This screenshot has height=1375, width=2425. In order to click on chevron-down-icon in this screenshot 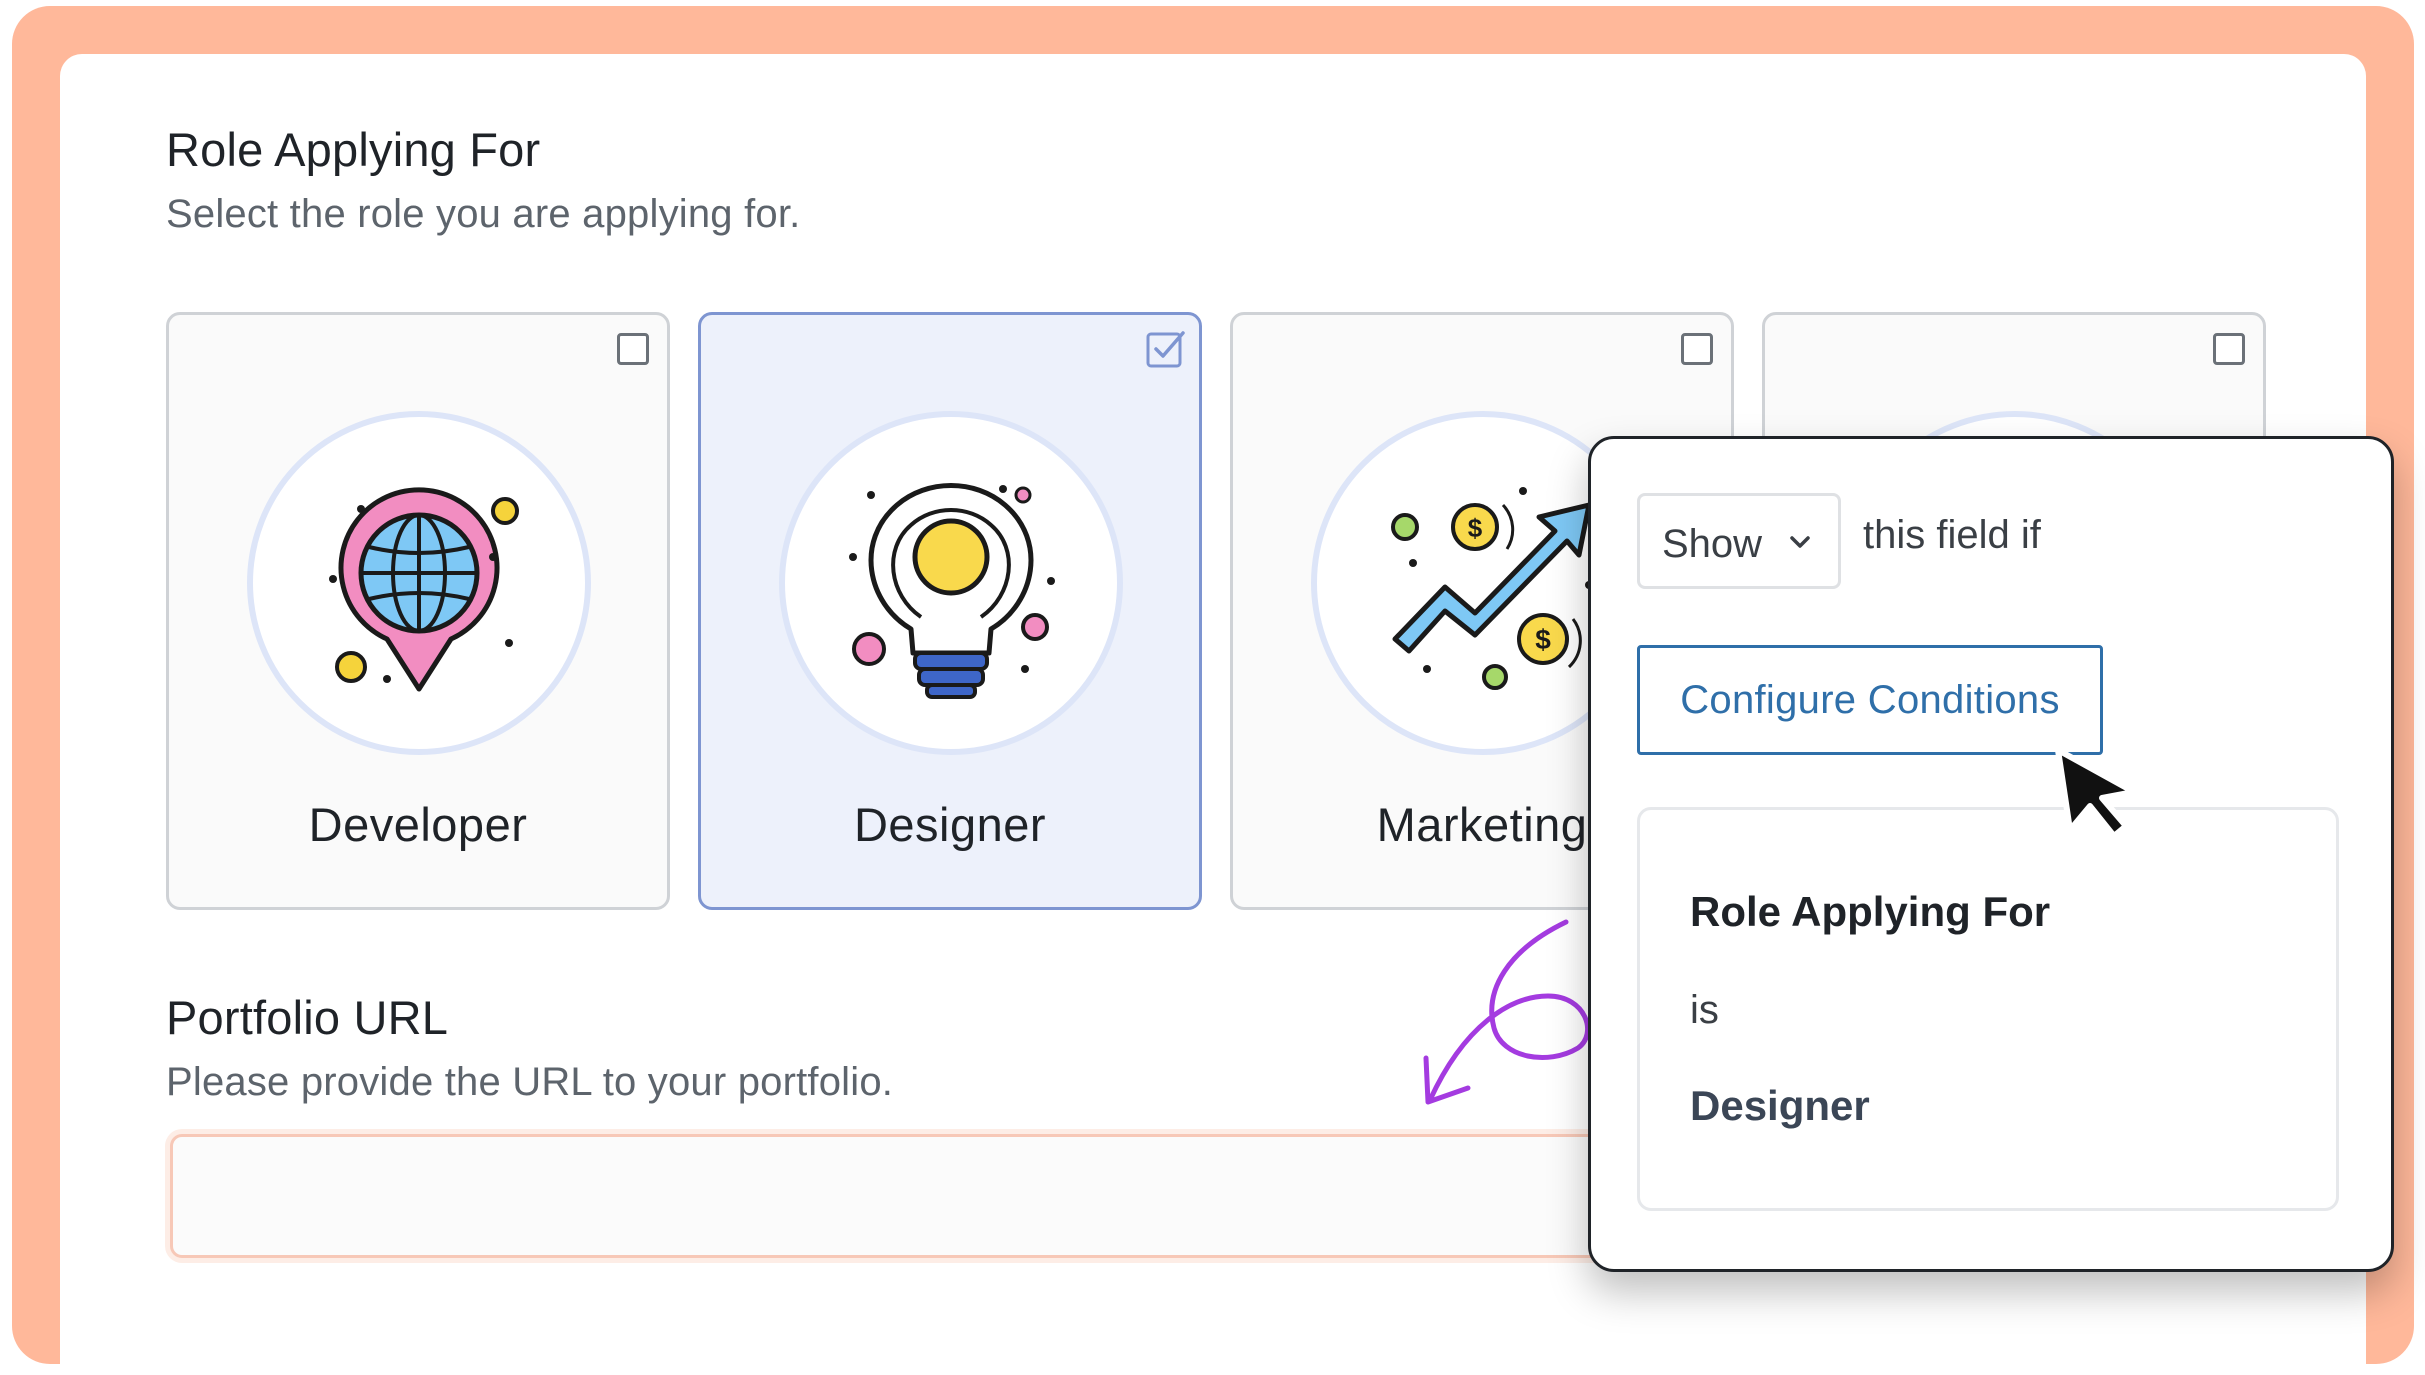, I will do `click(1800, 542)`.